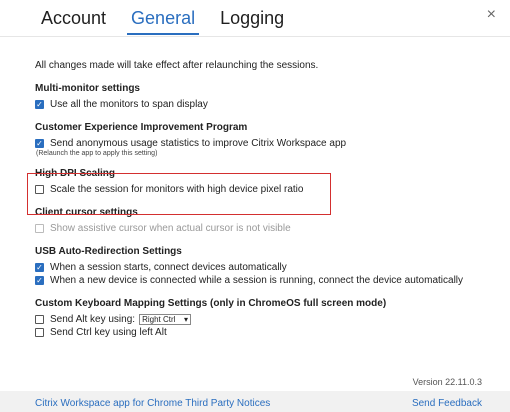 The width and height of the screenshot is (510, 412). Describe the element at coordinates (255, 36) in the screenshot. I see `tab-divider` at that location.